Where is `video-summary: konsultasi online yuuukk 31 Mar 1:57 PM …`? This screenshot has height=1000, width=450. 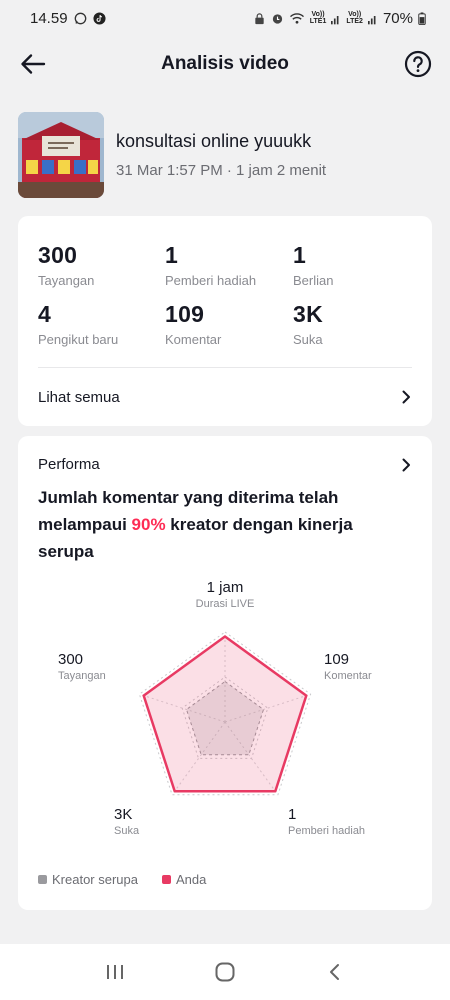 video-summary: konsultasi online yuuukk 31 Mar 1:57 PM … is located at coordinates (225, 155).